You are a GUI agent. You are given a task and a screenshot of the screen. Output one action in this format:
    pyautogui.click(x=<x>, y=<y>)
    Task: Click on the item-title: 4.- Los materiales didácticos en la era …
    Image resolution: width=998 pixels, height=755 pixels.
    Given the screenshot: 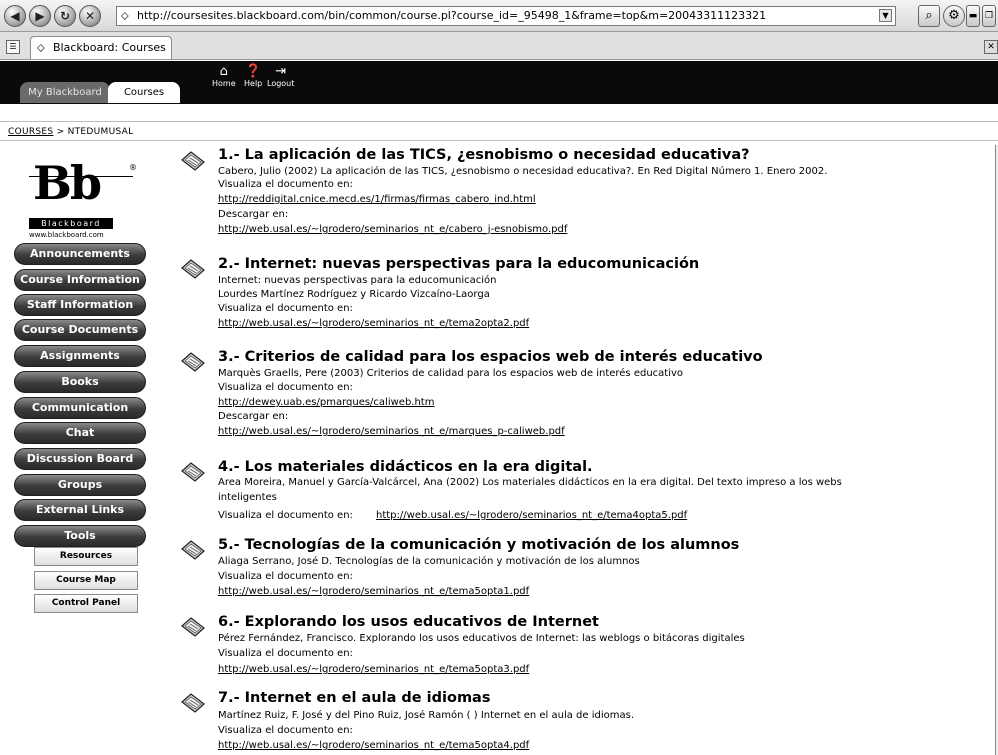 What is the action you would take?
    pyautogui.click(x=405, y=467)
    